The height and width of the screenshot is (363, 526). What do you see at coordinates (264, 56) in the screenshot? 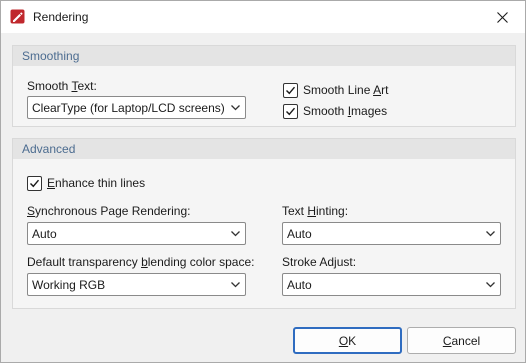
I see `smoothing-header: Smoothing` at bounding box center [264, 56].